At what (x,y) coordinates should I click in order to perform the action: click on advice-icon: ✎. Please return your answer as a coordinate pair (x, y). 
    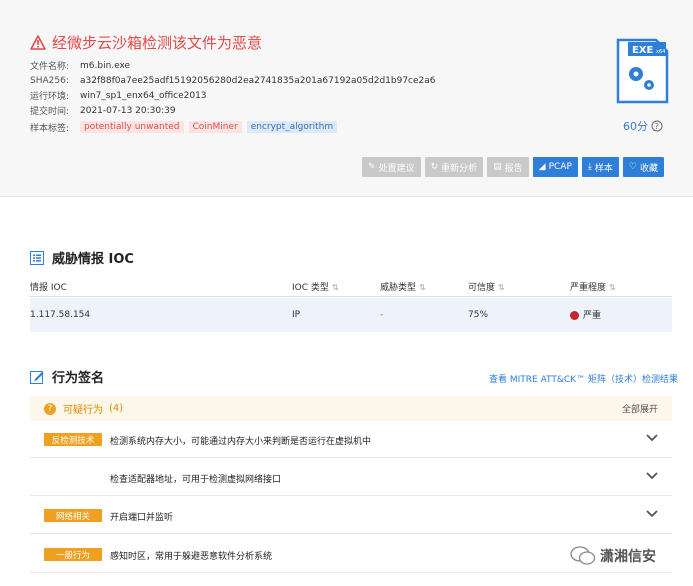
    Looking at the image, I should click on (372, 167).